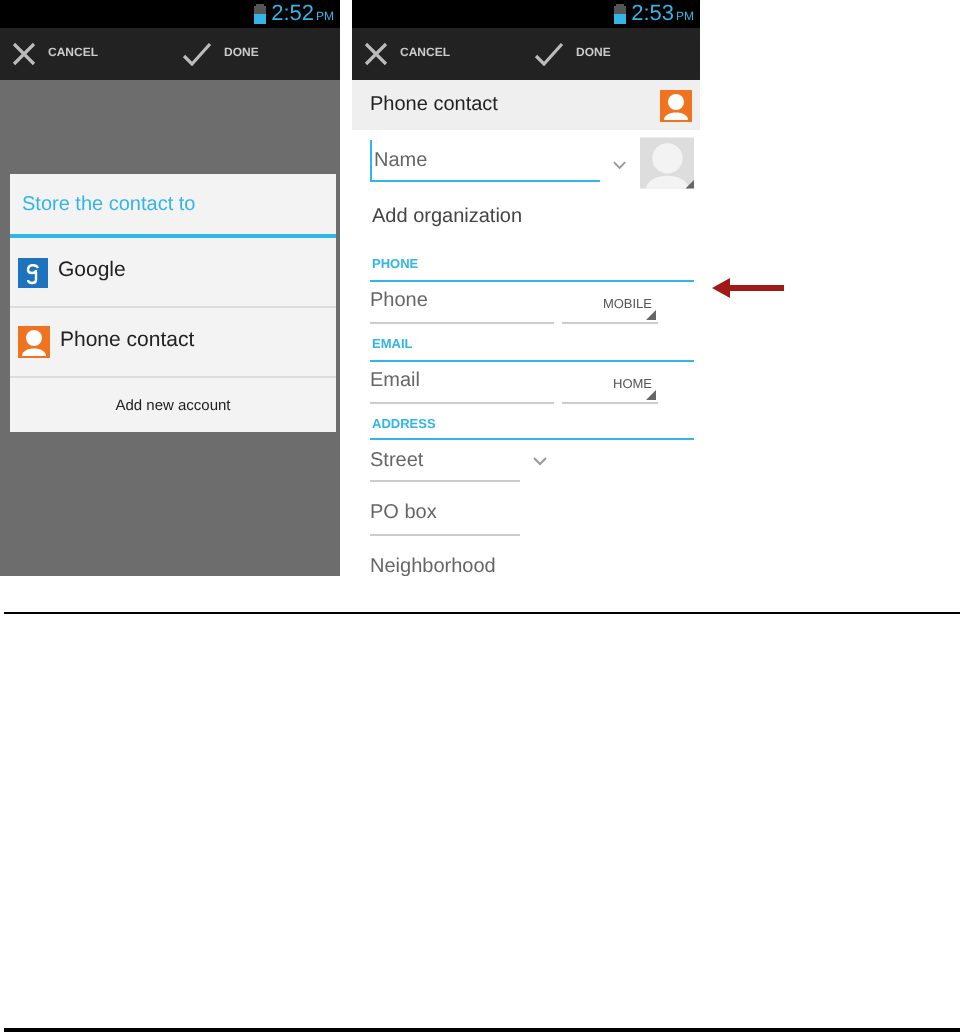  Describe the element at coordinates (445, 461) in the screenshot. I see `text-field: Street` at that location.